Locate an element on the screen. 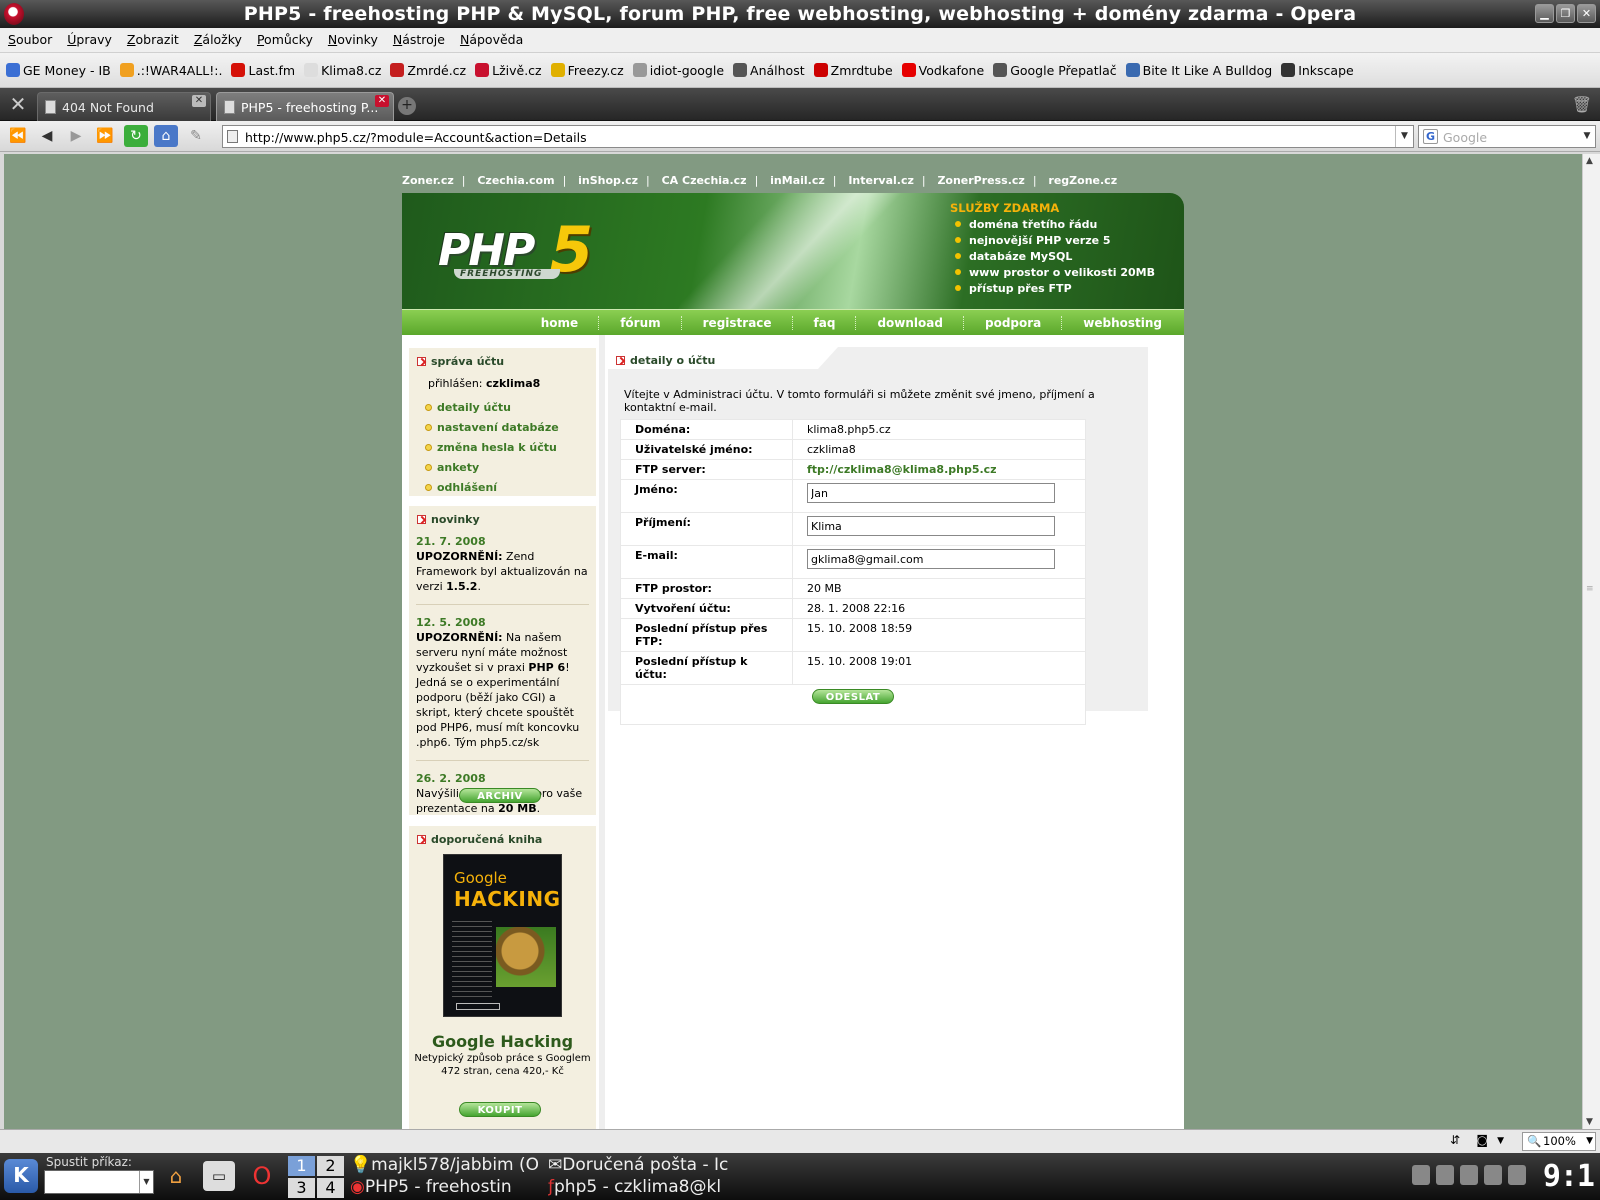  maximize-icon: ❐ is located at coordinates (1565, 13).